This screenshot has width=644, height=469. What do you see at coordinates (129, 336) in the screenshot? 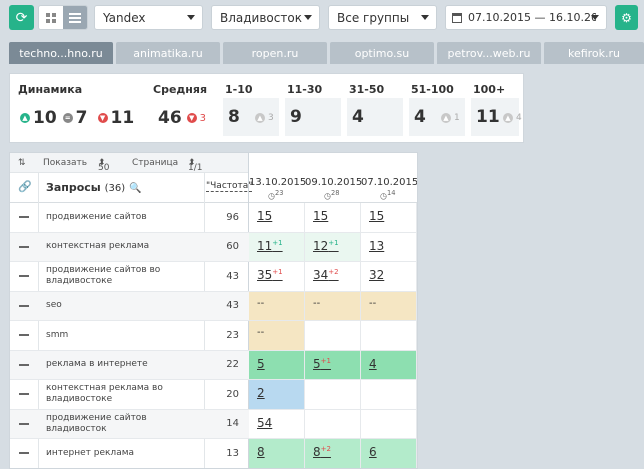
I see `table-row: smm 23` at bounding box center [129, 336].